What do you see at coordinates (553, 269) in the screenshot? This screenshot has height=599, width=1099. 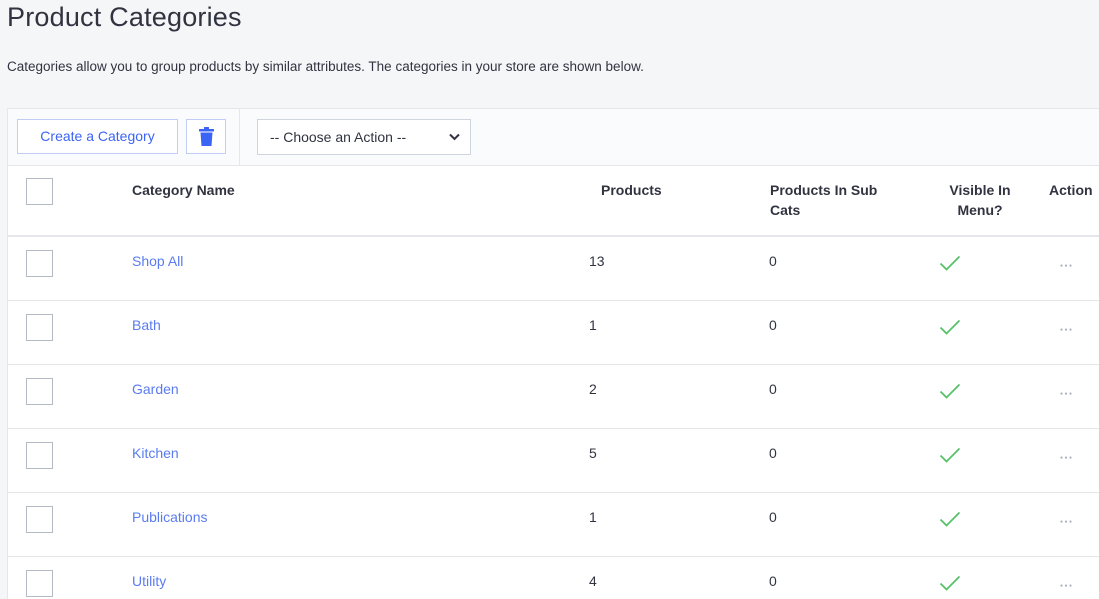 I see `table-row: Shop All 13 0 ●●●` at bounding box center [553, 269].